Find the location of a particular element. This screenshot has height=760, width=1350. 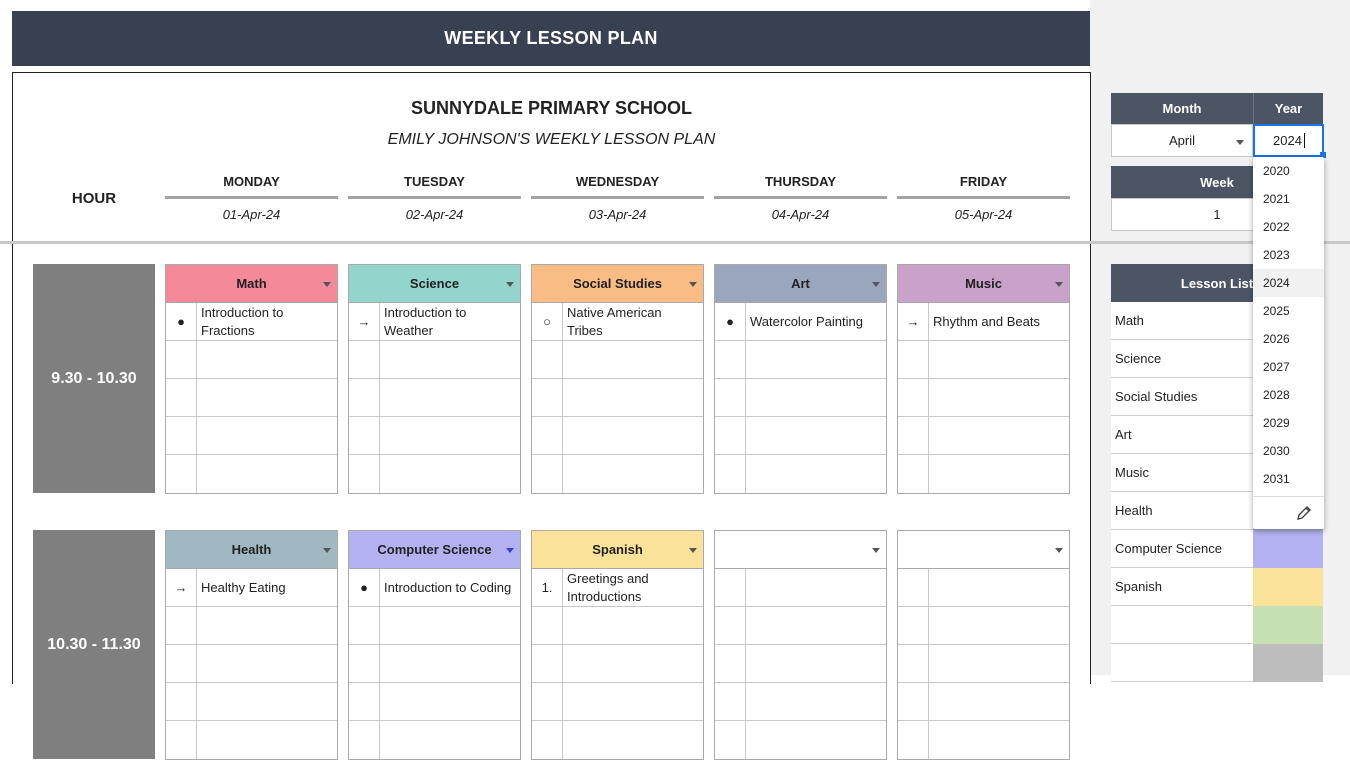

year-option: 2022 is located at coordinates (1288, 227).